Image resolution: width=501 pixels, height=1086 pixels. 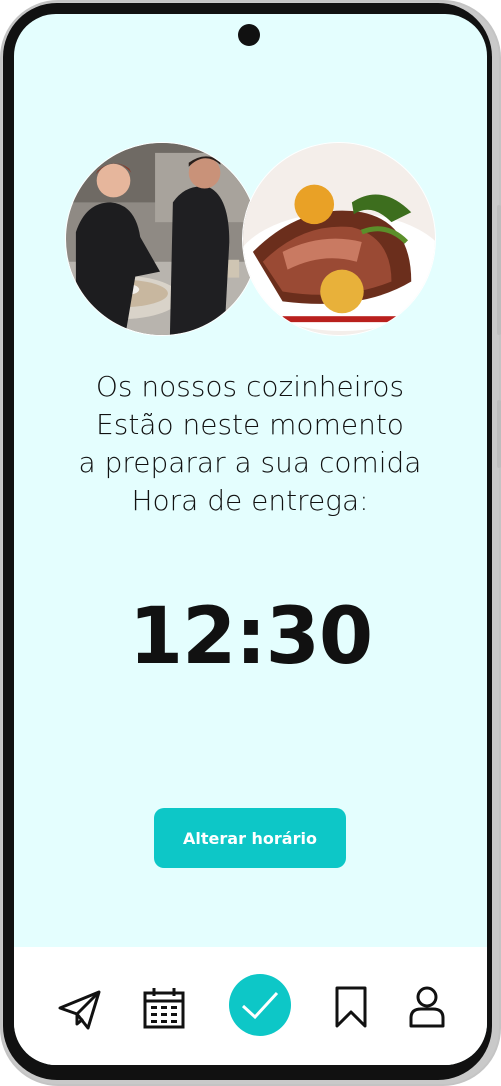 I want to click on plated-dish-photo, so click(x=339, y=239).